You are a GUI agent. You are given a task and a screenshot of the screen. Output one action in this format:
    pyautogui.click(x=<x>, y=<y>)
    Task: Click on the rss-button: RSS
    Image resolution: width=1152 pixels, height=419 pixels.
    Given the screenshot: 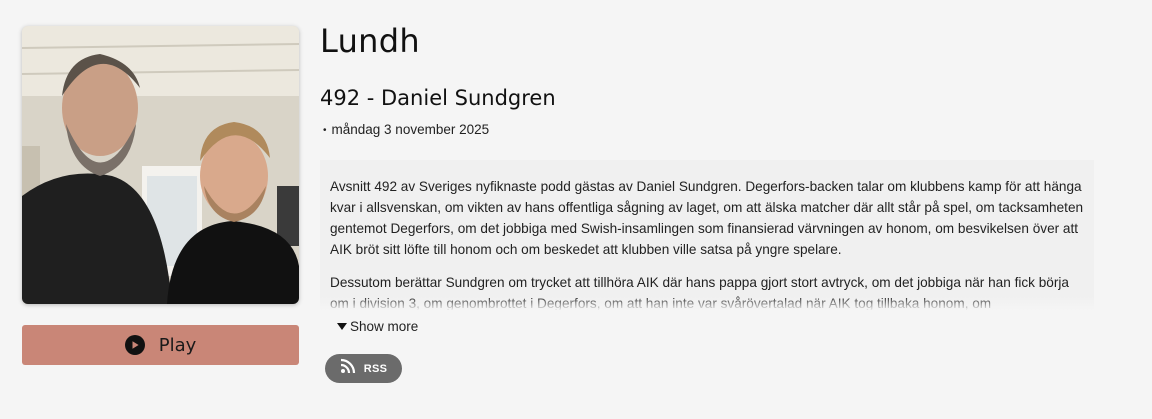 What is the action you would take?
    pyautogui.click(x=363, y=368)
    